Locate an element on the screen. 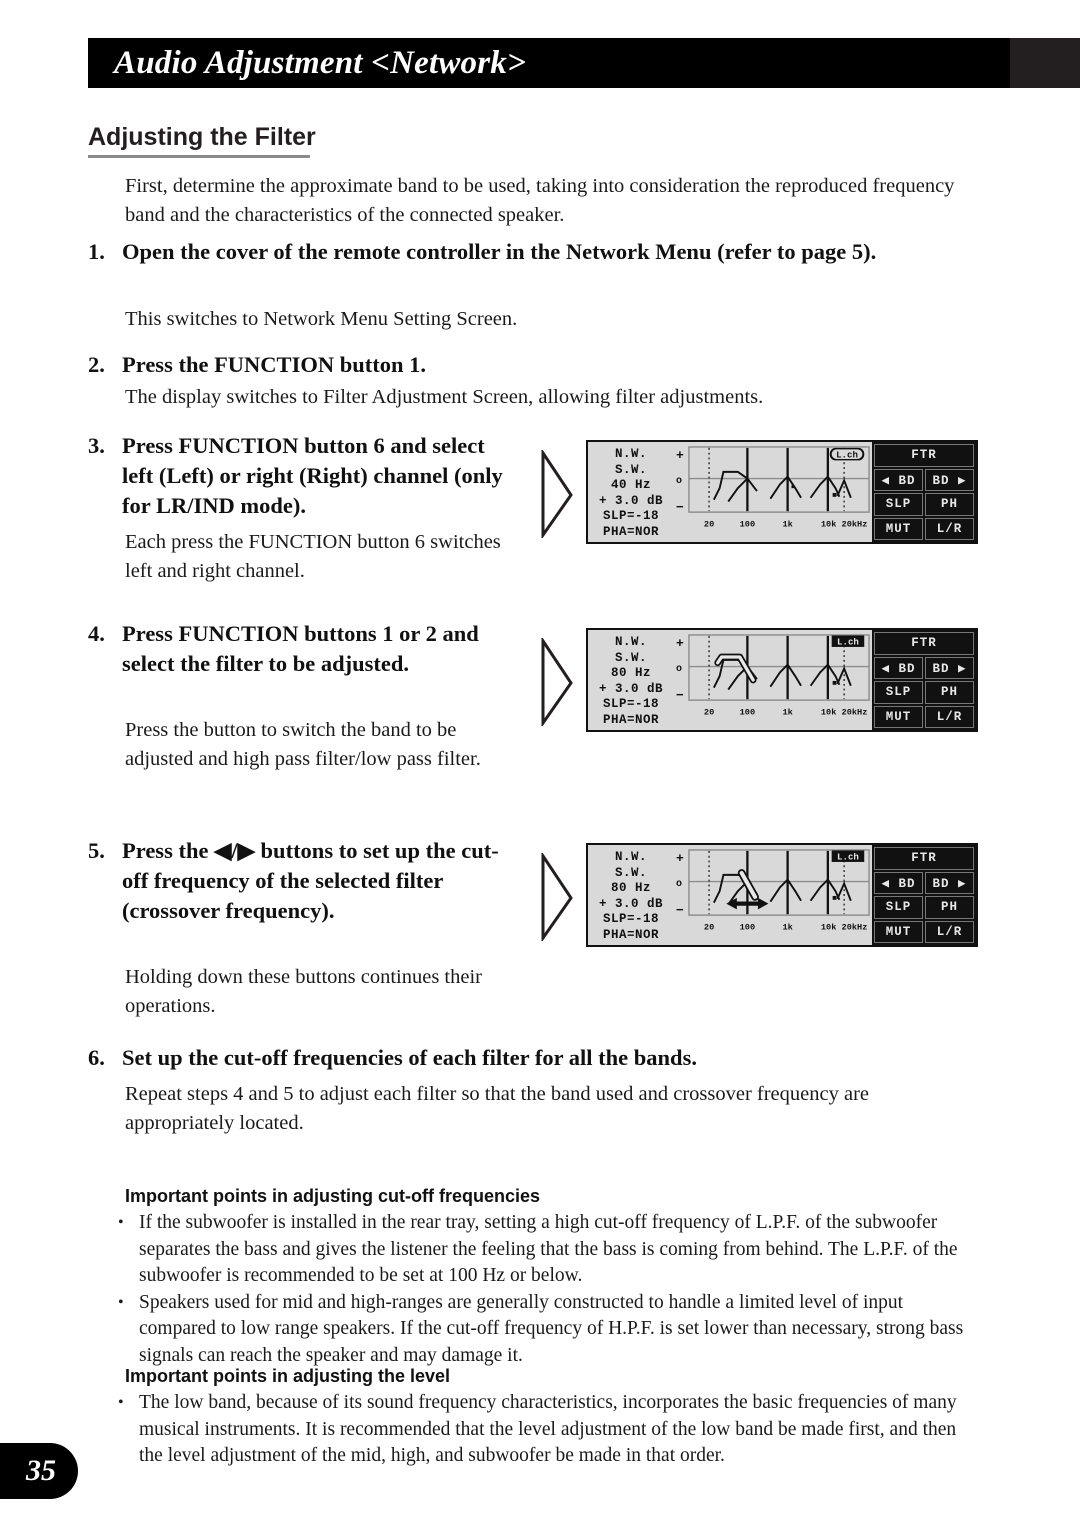 The image size is (1080, 1533). lcd-1-graph-area: + o − 20 100 1k 10k 20kHz L.ch is located at coordinates (773, 492).